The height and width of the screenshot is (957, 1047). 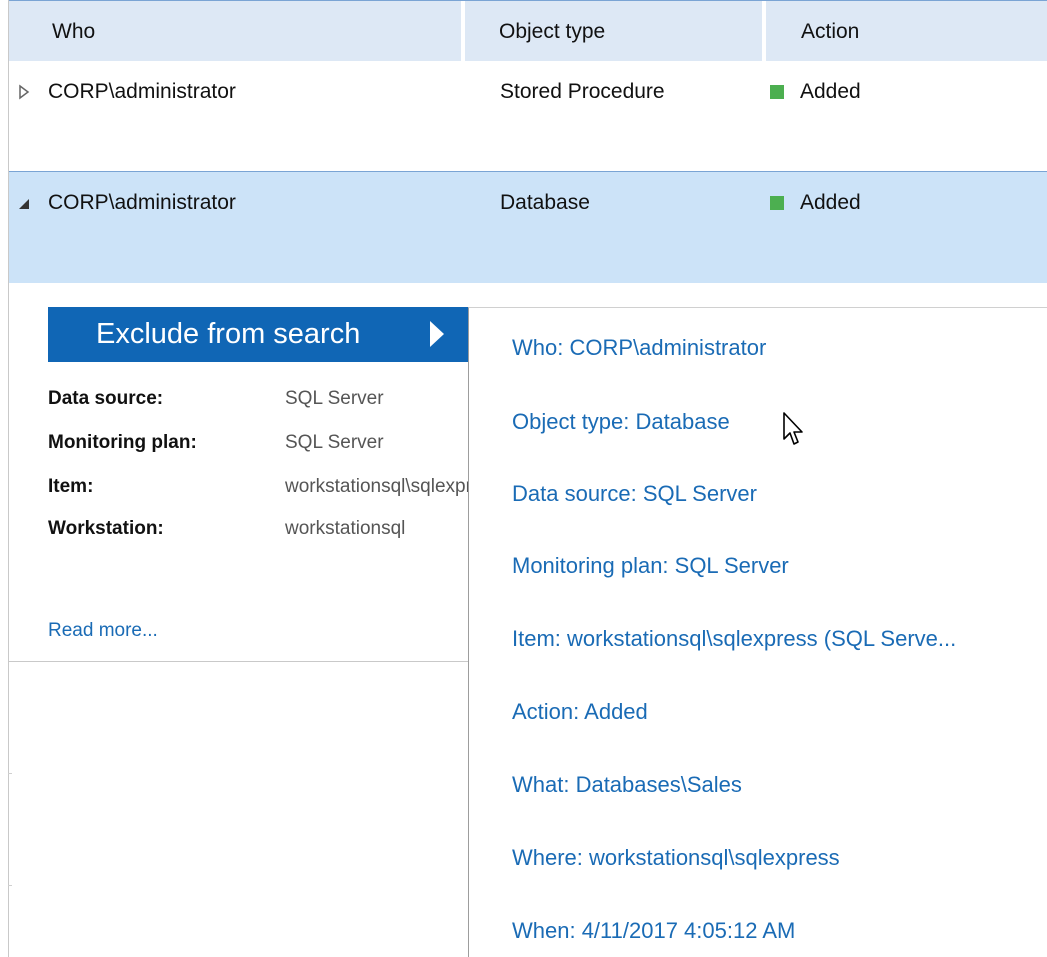 What do you see at coordinates (676, 858) in the screenshot?
I see `menu-item-where: Where: workstationsql\sqlexpress` at bounding box center [676, 858].